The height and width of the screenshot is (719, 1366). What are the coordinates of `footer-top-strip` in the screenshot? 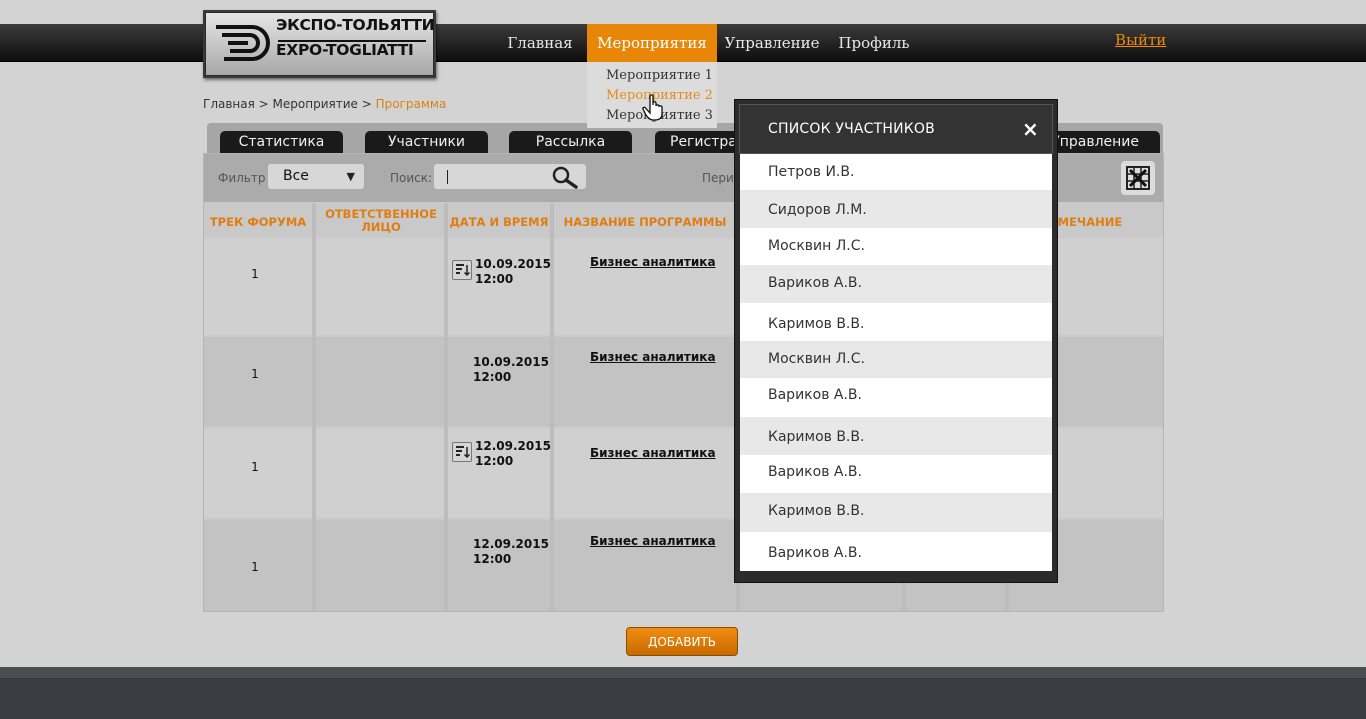 It's located at (683, 672).